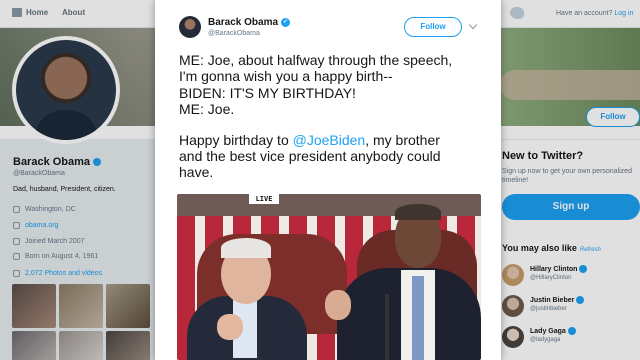 The height and width of the screenshot is (360, 640). Describe the element at coordinates (236, 139) in the screenshot. I see `tweet-text-segment: Happy birthday to` at that location.